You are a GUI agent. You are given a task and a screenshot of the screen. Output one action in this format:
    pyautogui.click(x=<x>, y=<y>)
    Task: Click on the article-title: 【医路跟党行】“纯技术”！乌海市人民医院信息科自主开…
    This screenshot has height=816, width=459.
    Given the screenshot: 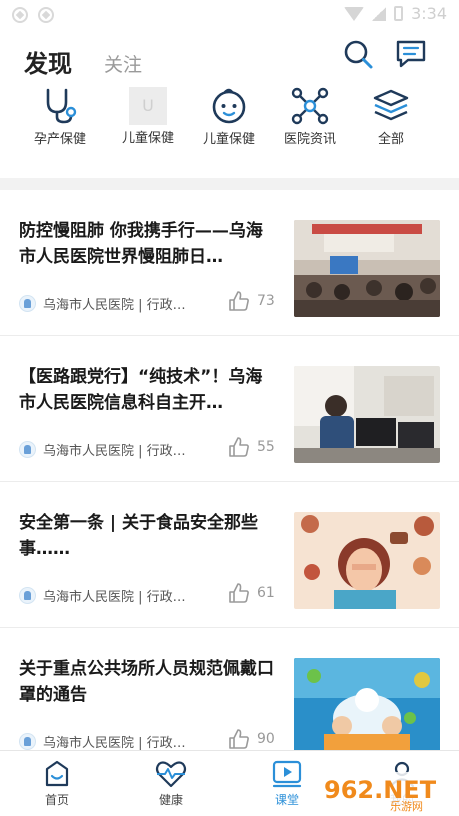 What is the action you would take?
    pyautogui.click(x=141, y=390)
    